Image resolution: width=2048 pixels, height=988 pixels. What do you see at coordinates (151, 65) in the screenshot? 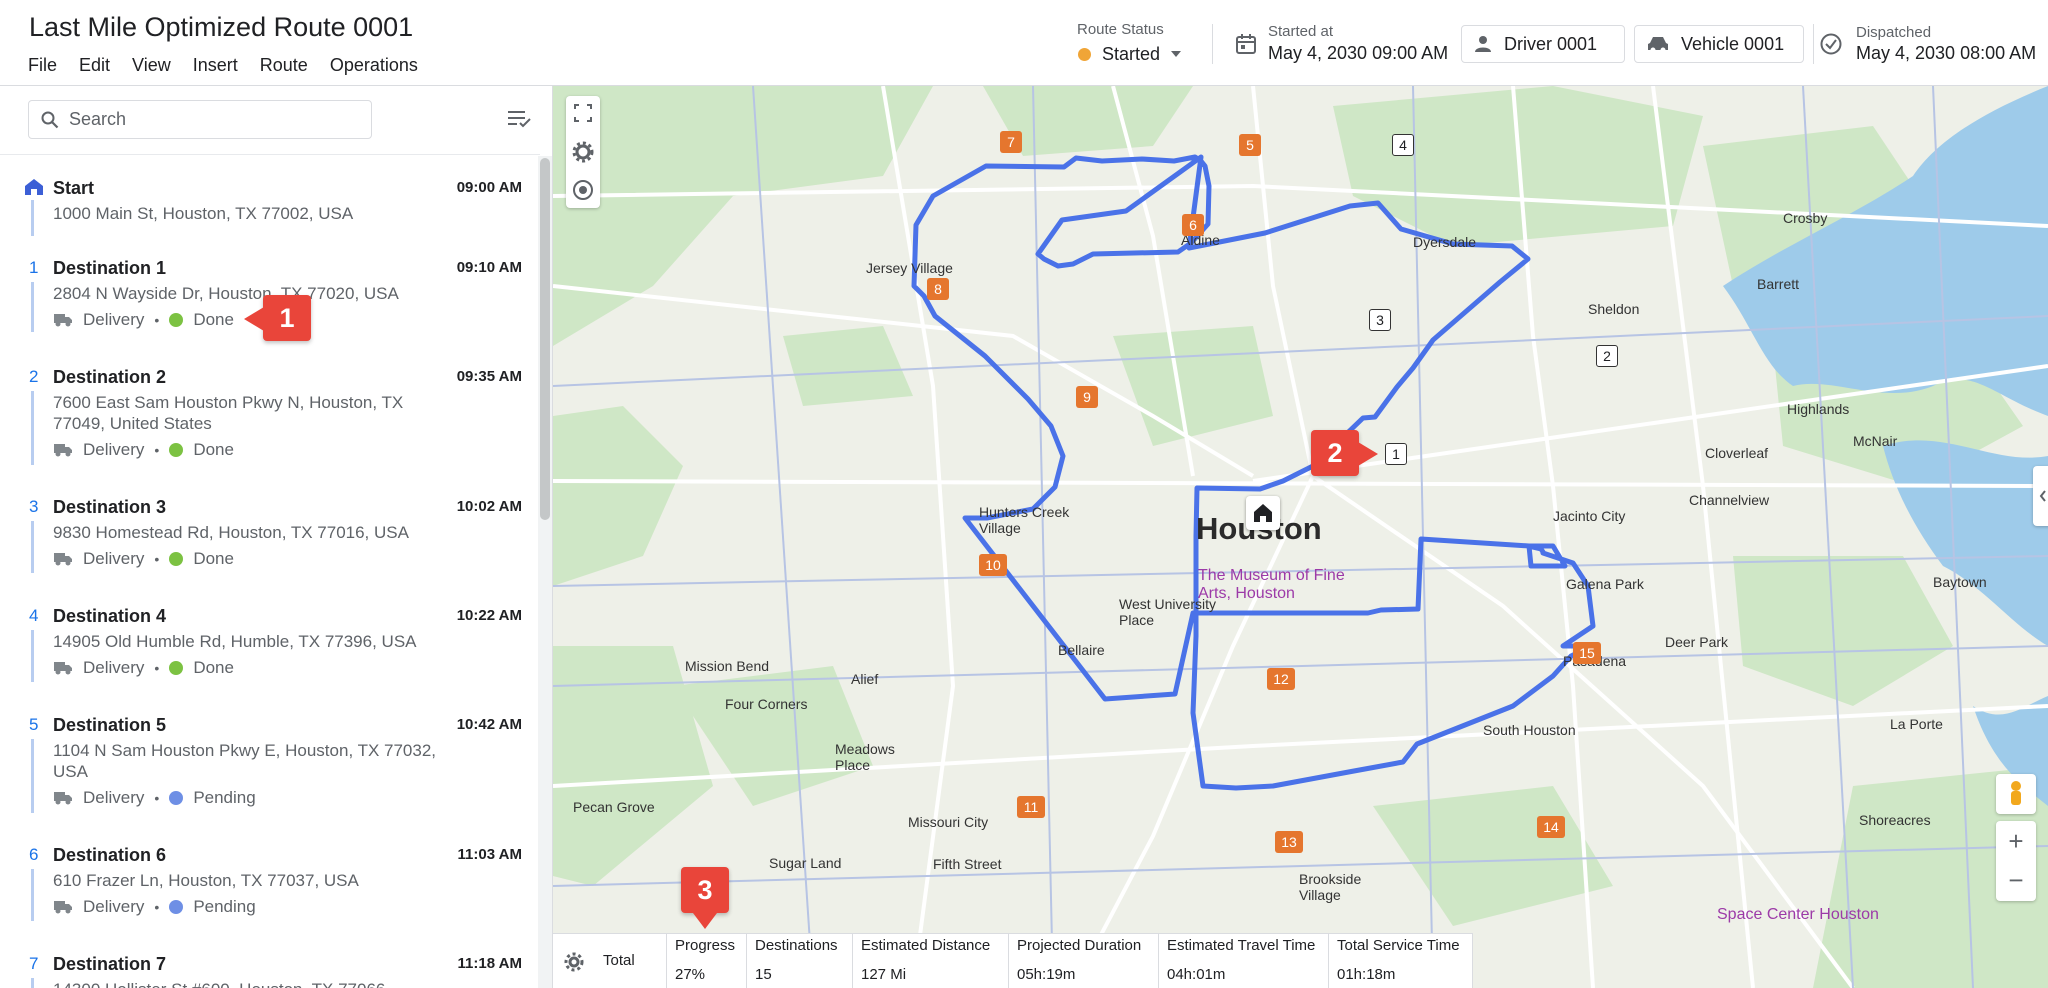
I see `menu-view: View` at bounding box center [151, 65].